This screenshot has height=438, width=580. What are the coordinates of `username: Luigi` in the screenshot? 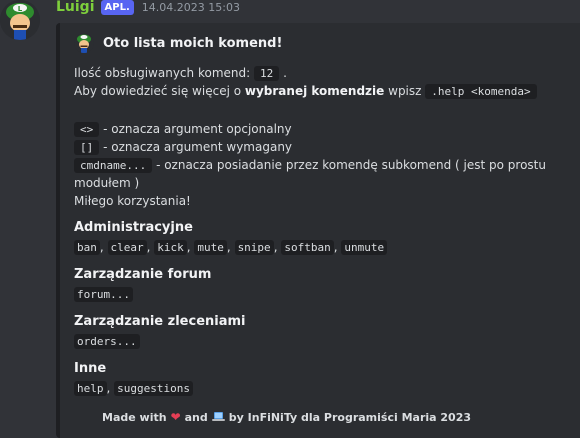 It's located at (75, 7).